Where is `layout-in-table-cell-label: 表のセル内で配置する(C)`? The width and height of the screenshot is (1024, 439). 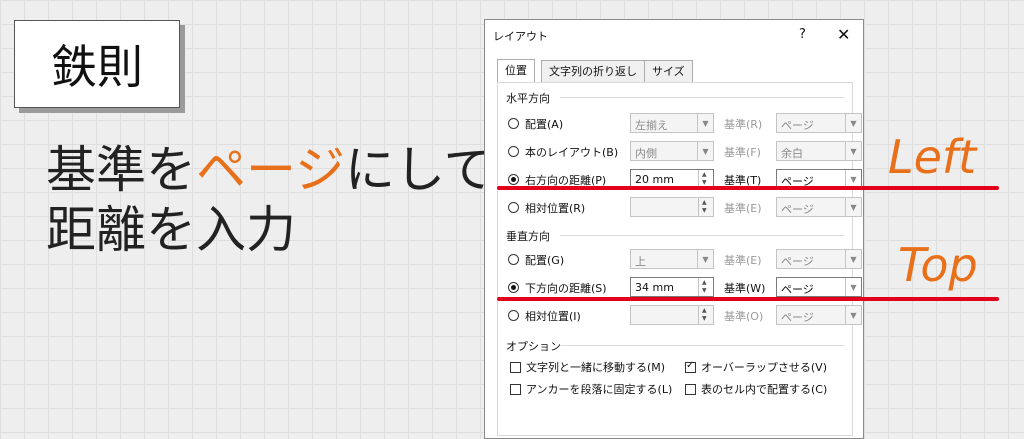 layout-in-table-cell-label: 表のセル内で配置する(C) is located at coordinates (764, 389).